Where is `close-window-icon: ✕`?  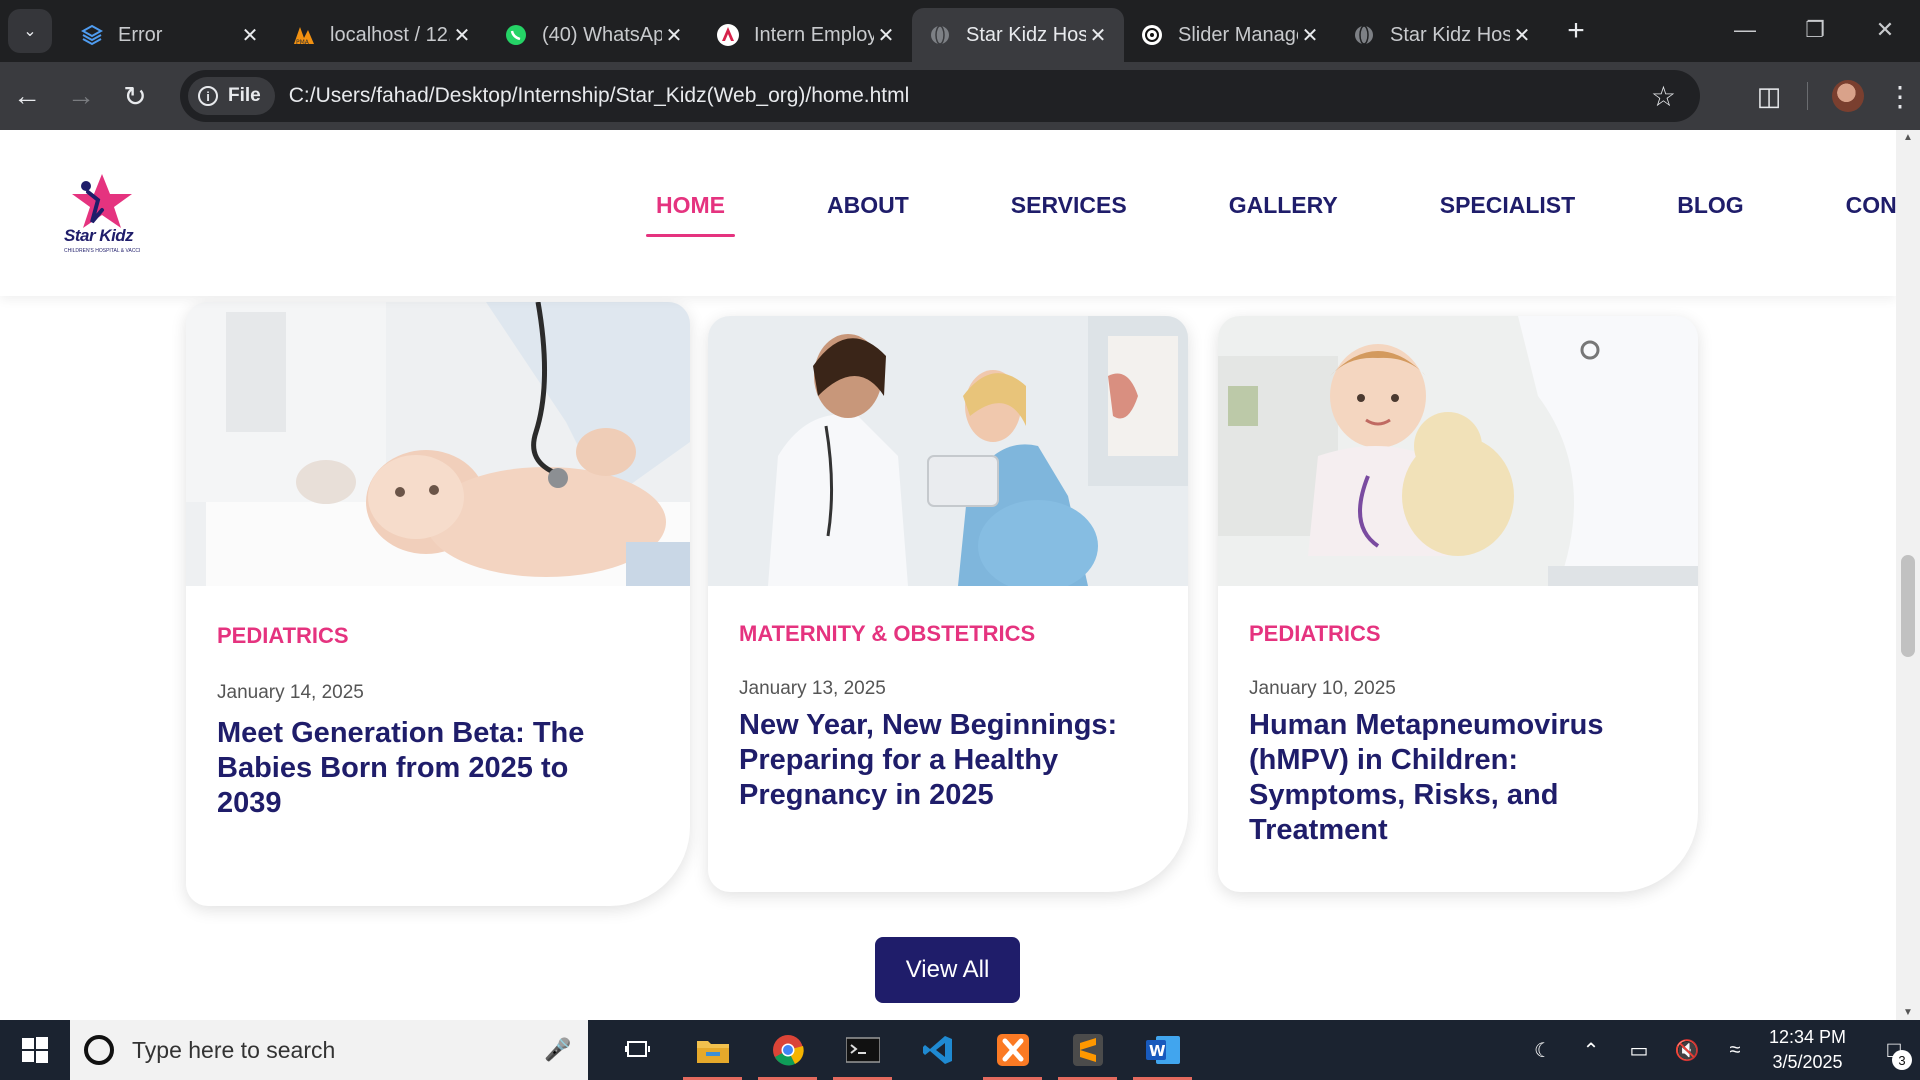 close-window-icon: ✕ is located at coordinates (1885, 30).